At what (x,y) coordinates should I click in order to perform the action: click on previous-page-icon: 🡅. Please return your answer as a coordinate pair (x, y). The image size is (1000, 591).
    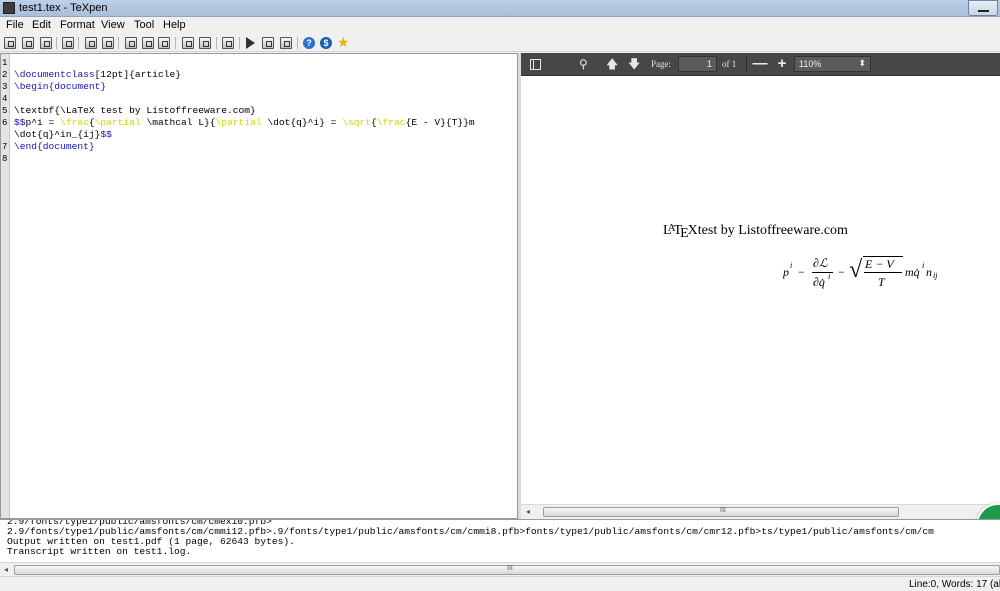
    Looking at the image, I should click on (612, 64).